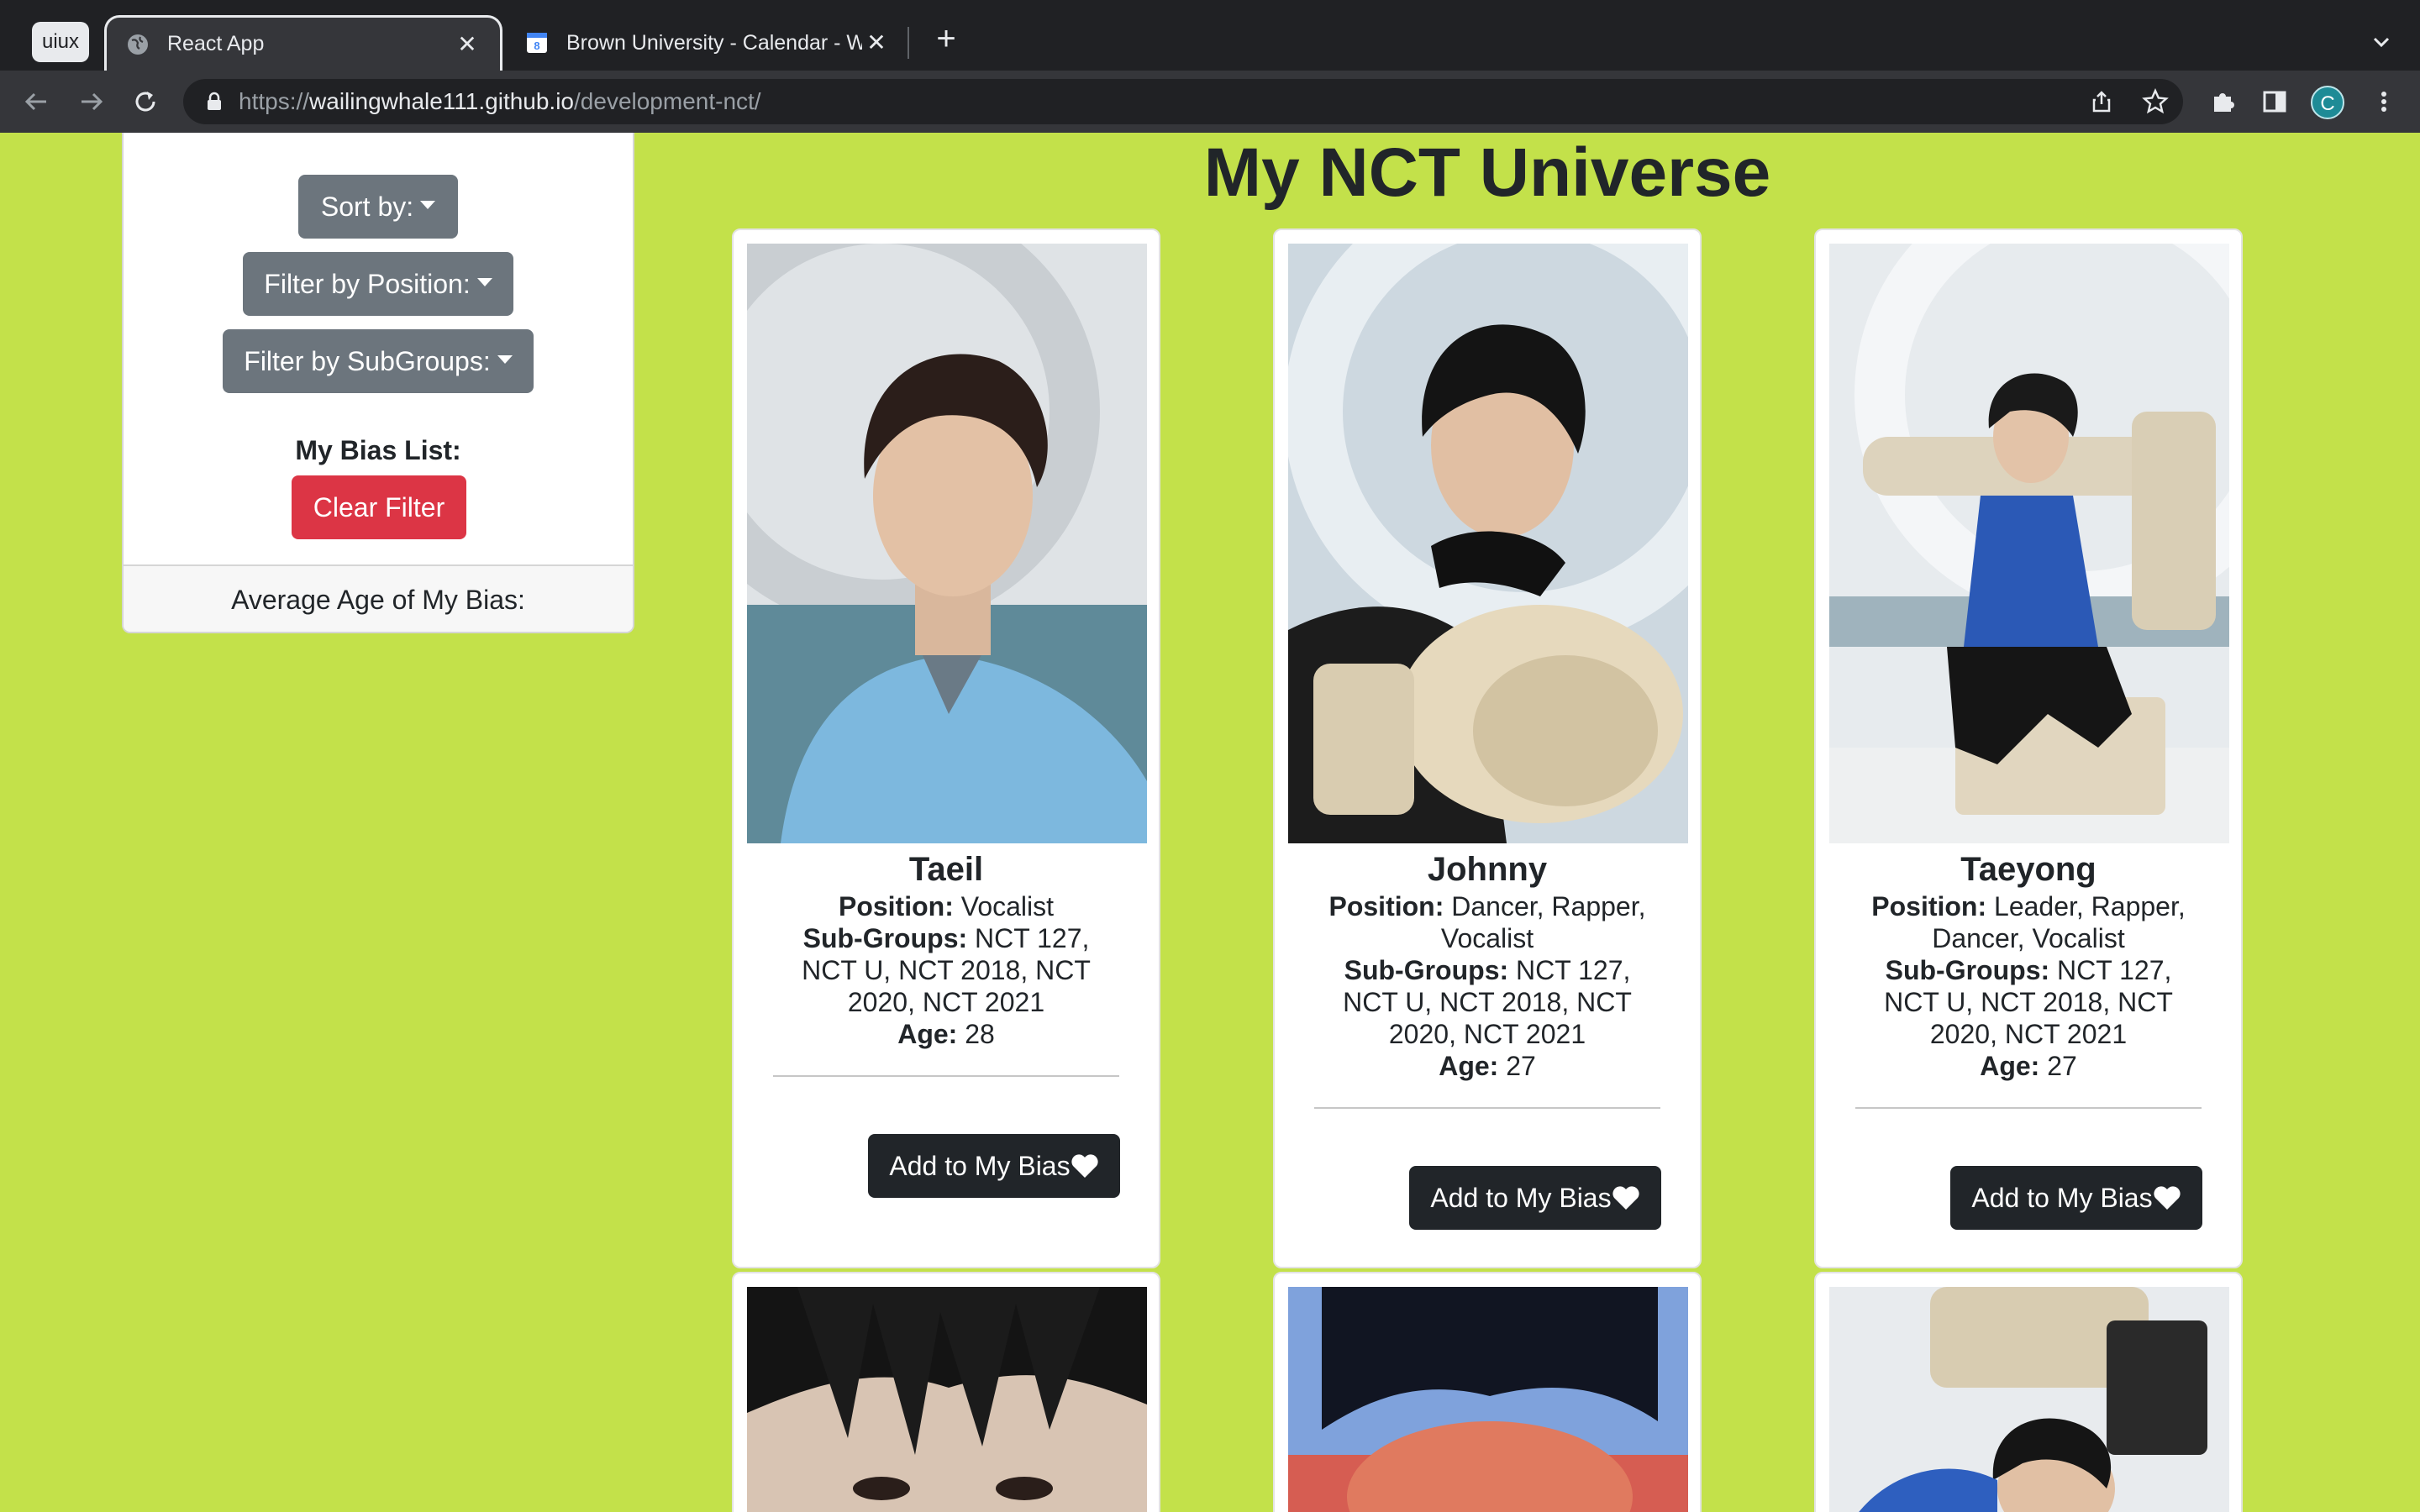  Describe the element at coordinates (214, 102) in the screenshot. I see `lock-icon` at that location.